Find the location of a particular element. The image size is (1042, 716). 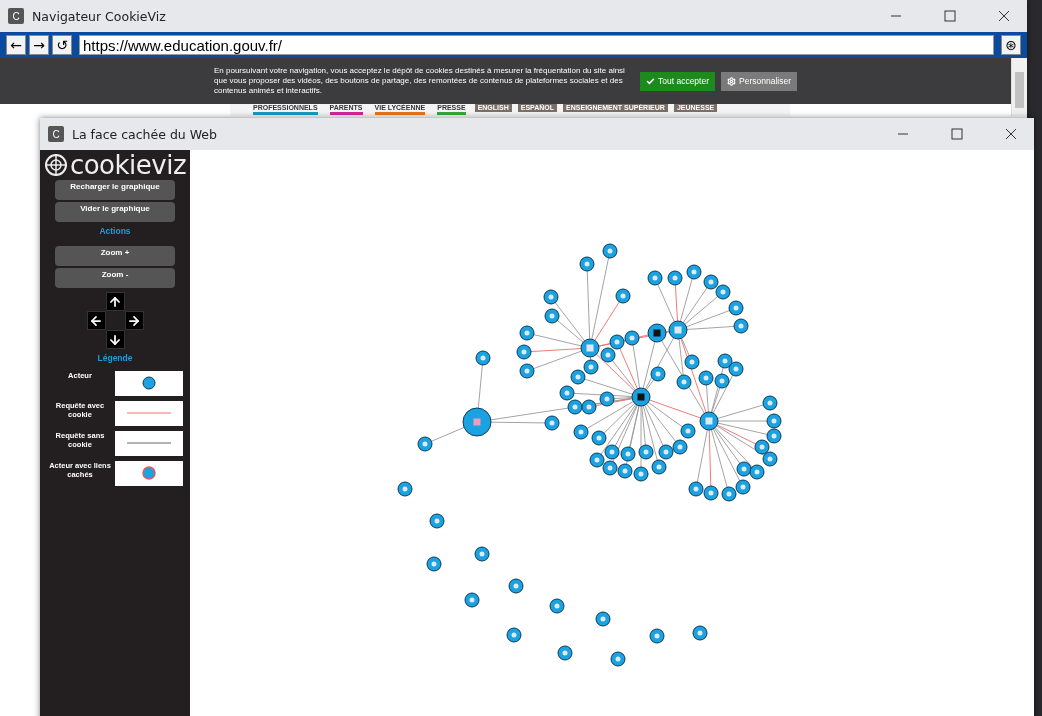

down-arrow-button is located at coordinates (115, 339).